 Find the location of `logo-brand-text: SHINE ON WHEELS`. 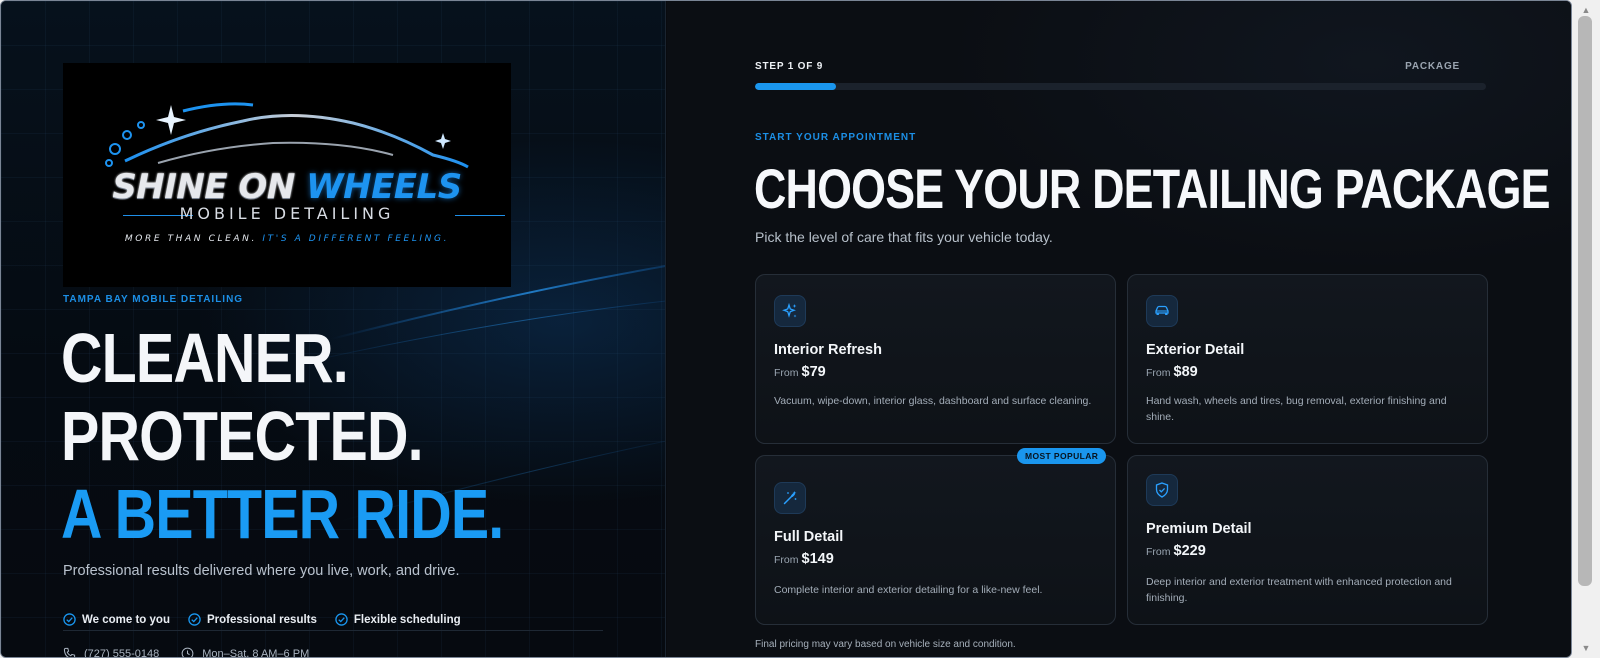

logo-brand-text: SHINE ON WHEELS is located at coordinates (287, 187).